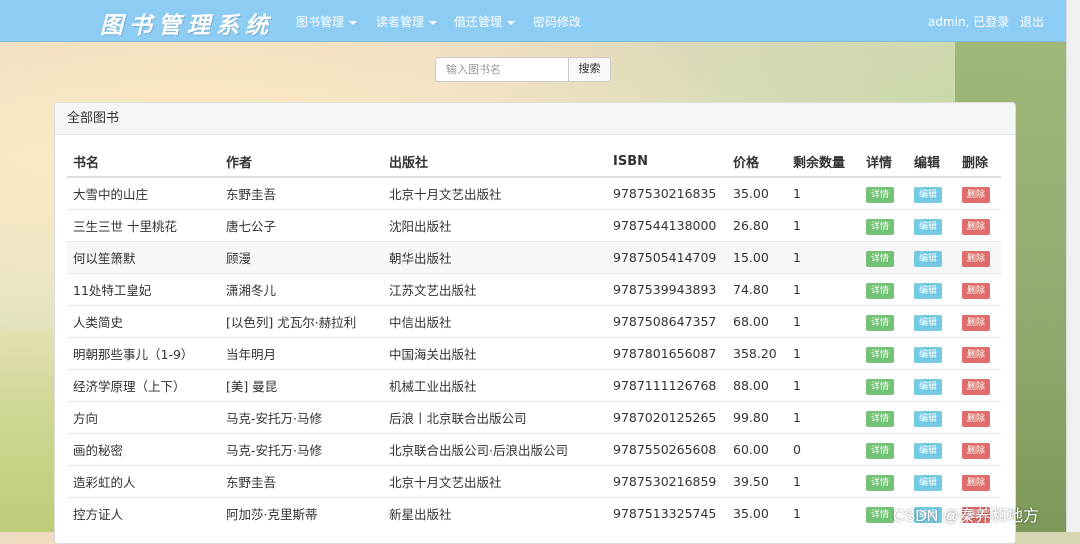  What do you see at coordinates (1032, 21) in the screenshot?
I see `logout-link: 退出` at bounding box center [1032, 21].